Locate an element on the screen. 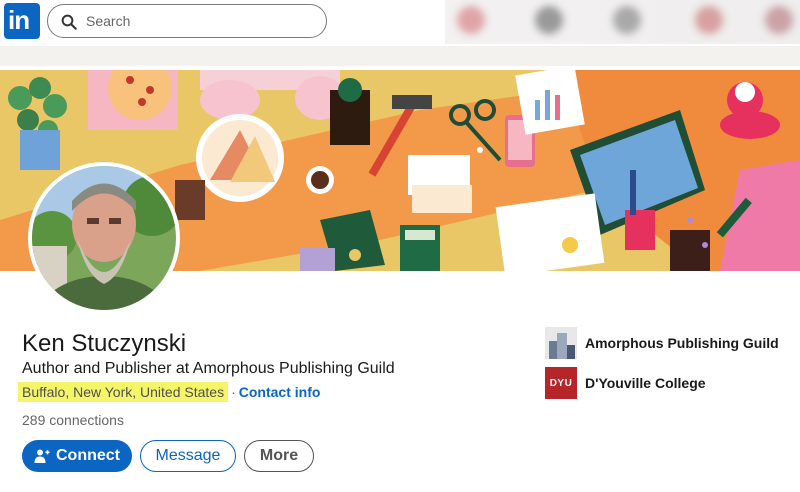 The height and width of the screenshot is (492, 800). top-navigation: in is located at coordinates (400, 23).